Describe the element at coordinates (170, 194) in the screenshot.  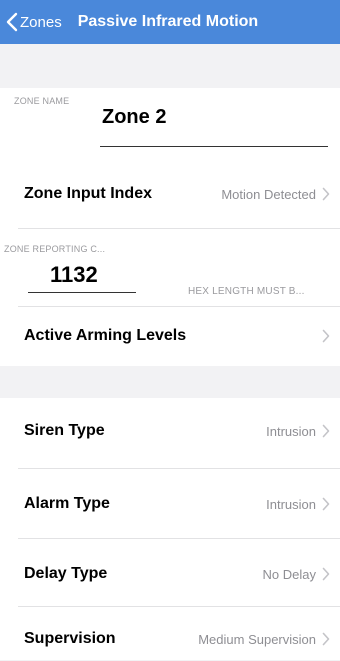
I see `zone-input-index-row: Zone Input Index Motion Detected` at that location.